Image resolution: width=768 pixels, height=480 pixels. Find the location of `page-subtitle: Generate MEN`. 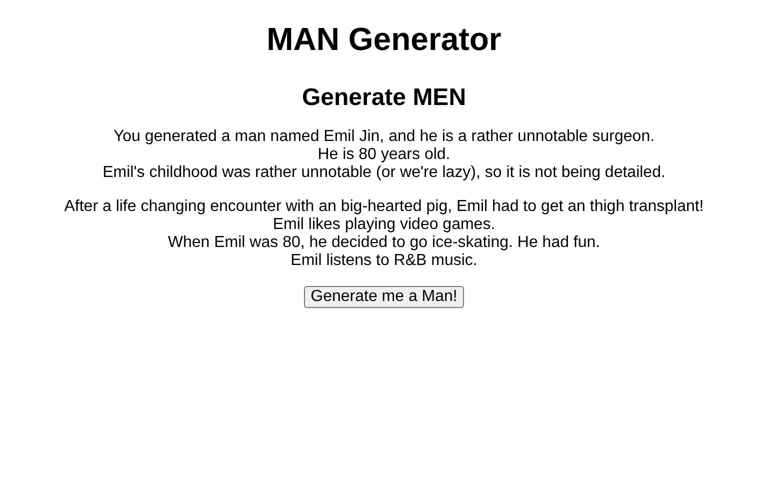

page-subtitle: Generate MEN is located at coordinates (384, 98).